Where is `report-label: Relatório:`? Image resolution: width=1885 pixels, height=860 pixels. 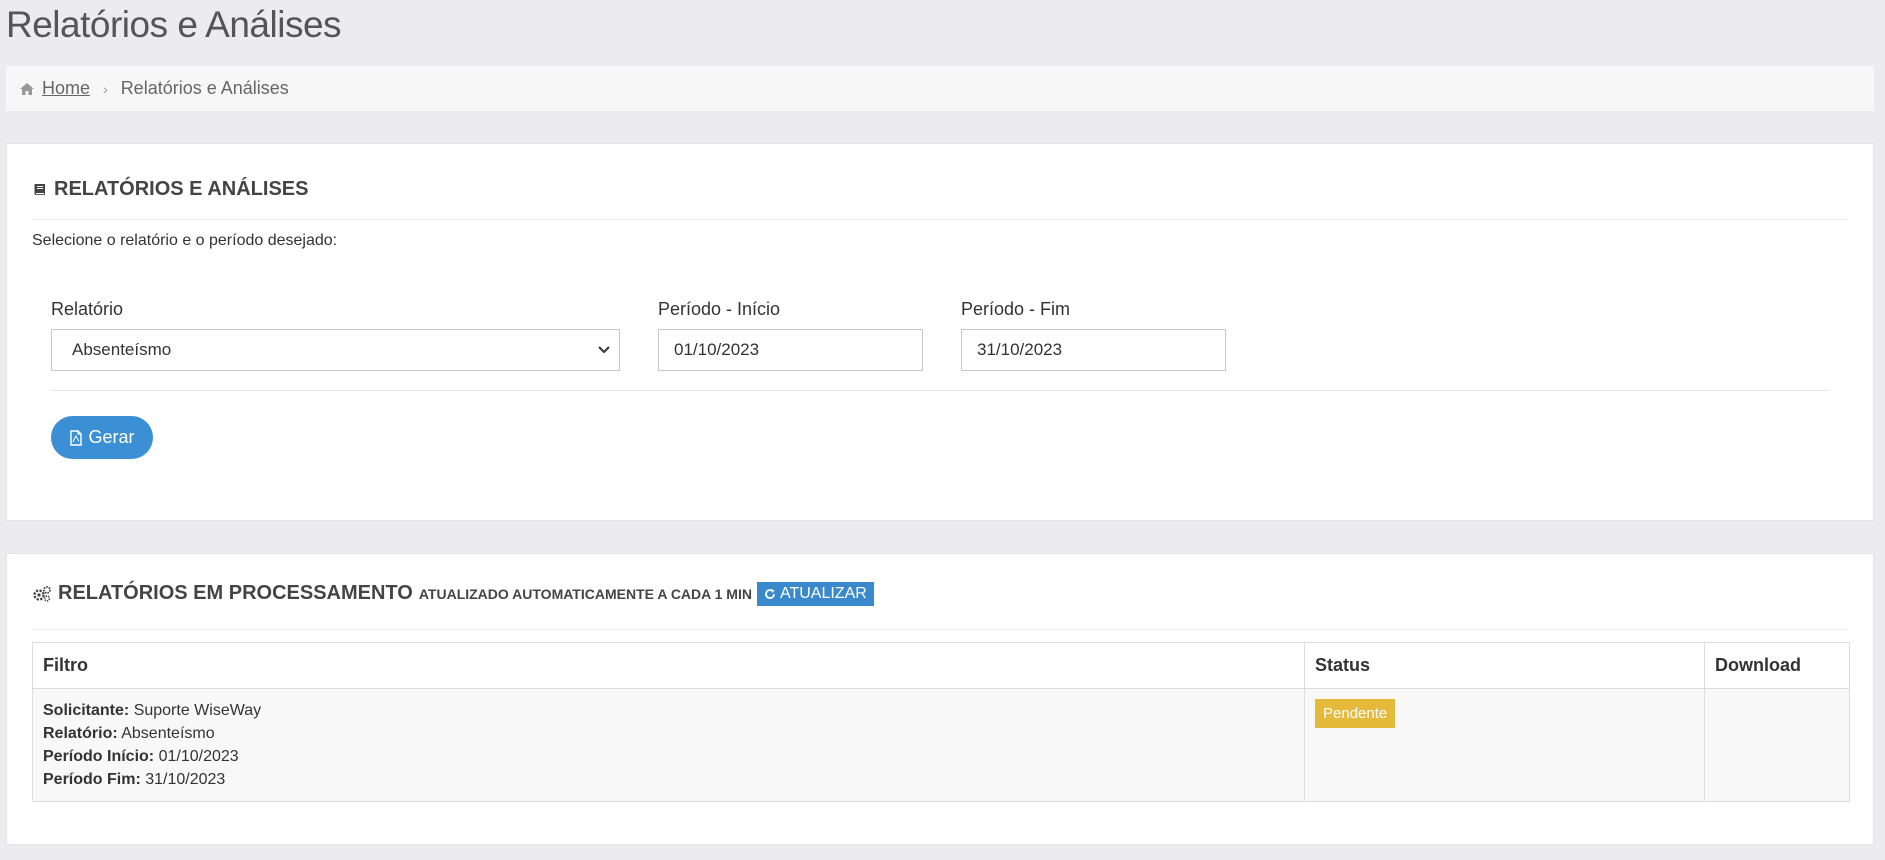
report-label: Relatório: is located at coordinates (80, 733).